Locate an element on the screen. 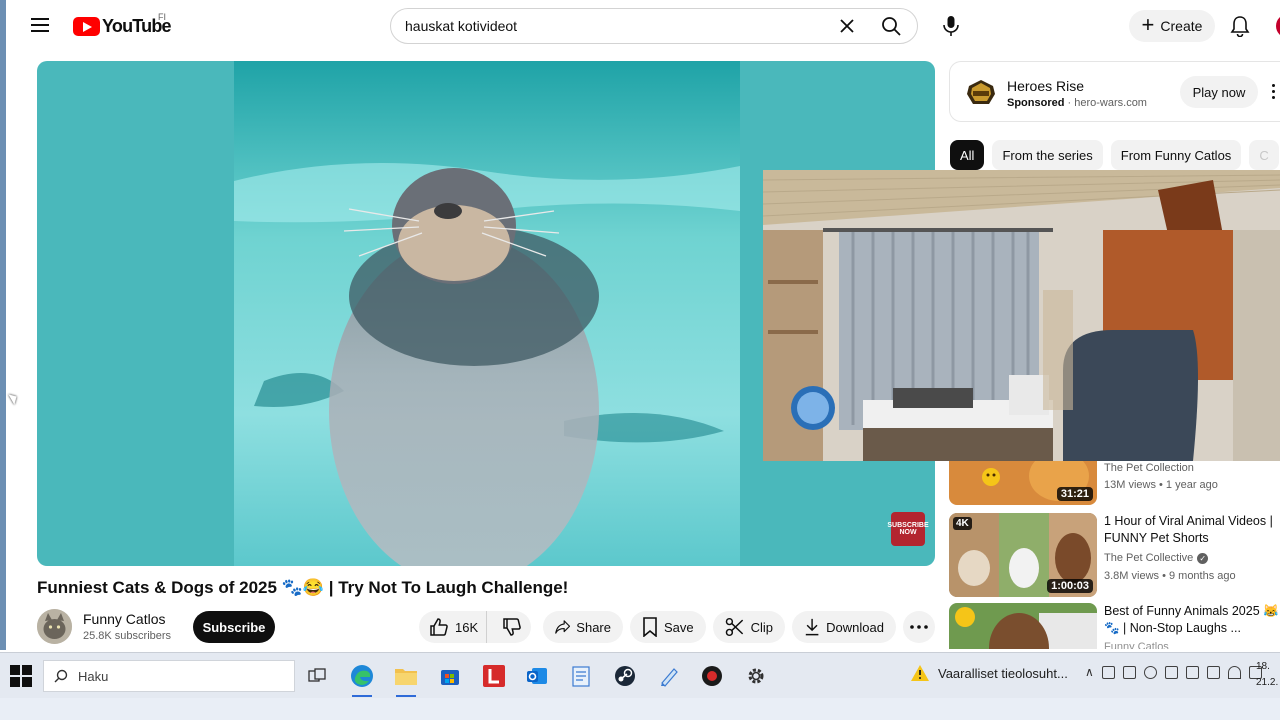 The height and width of the screenshot is (720, 1280). notifications-button is located at coordinates (1240, 26).